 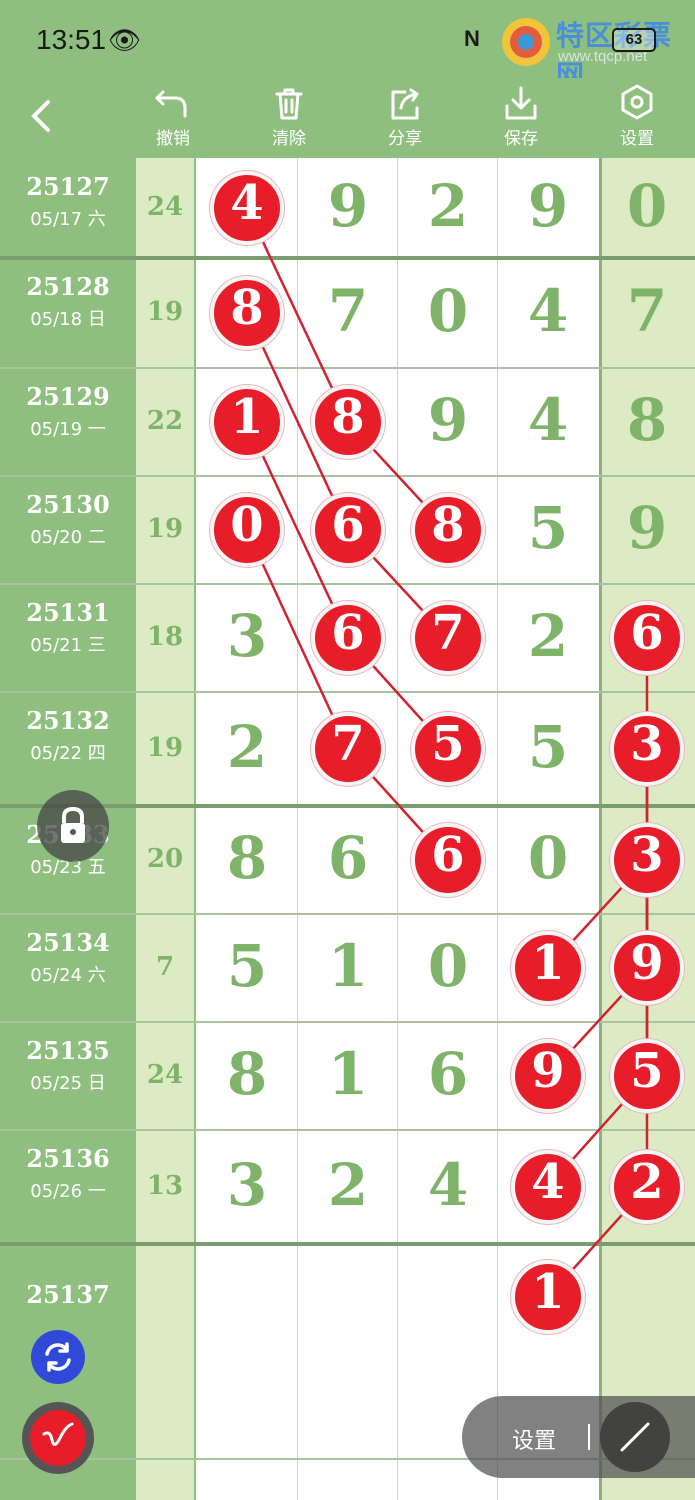 I want to click on issue-number: 25130, so click(x=68, y=504).